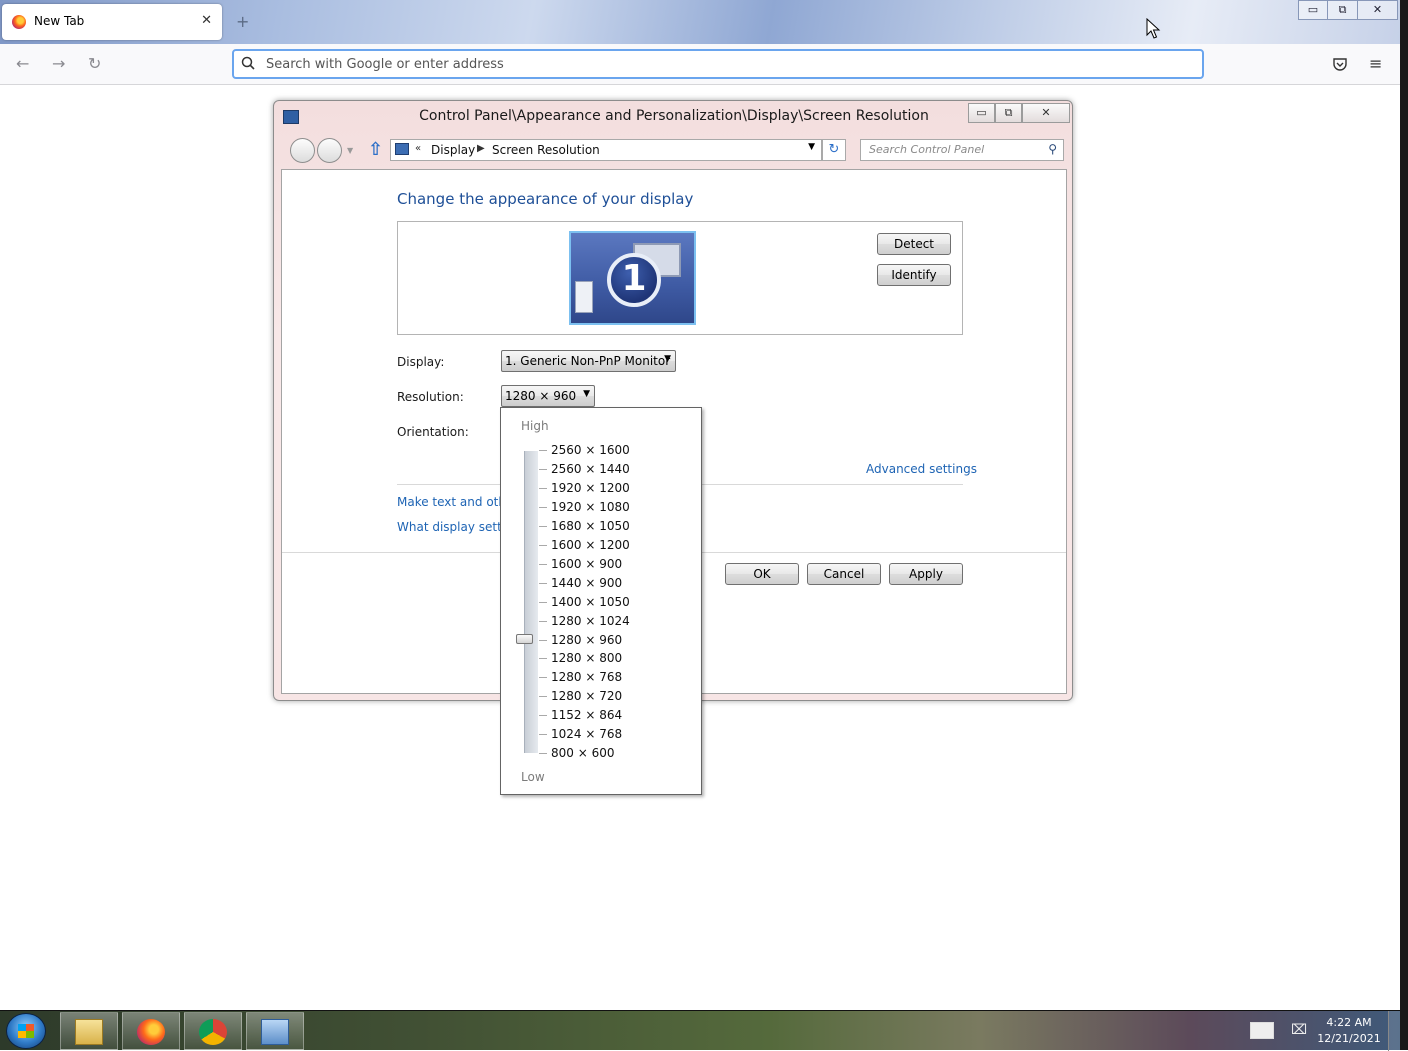 The width and height of the screenshot is (1408, 1051). What do you see at coordinates (590, 526) in the screenshot?
I see `resolution-option: 1680 × 1050` at bounding box center [590, 526].